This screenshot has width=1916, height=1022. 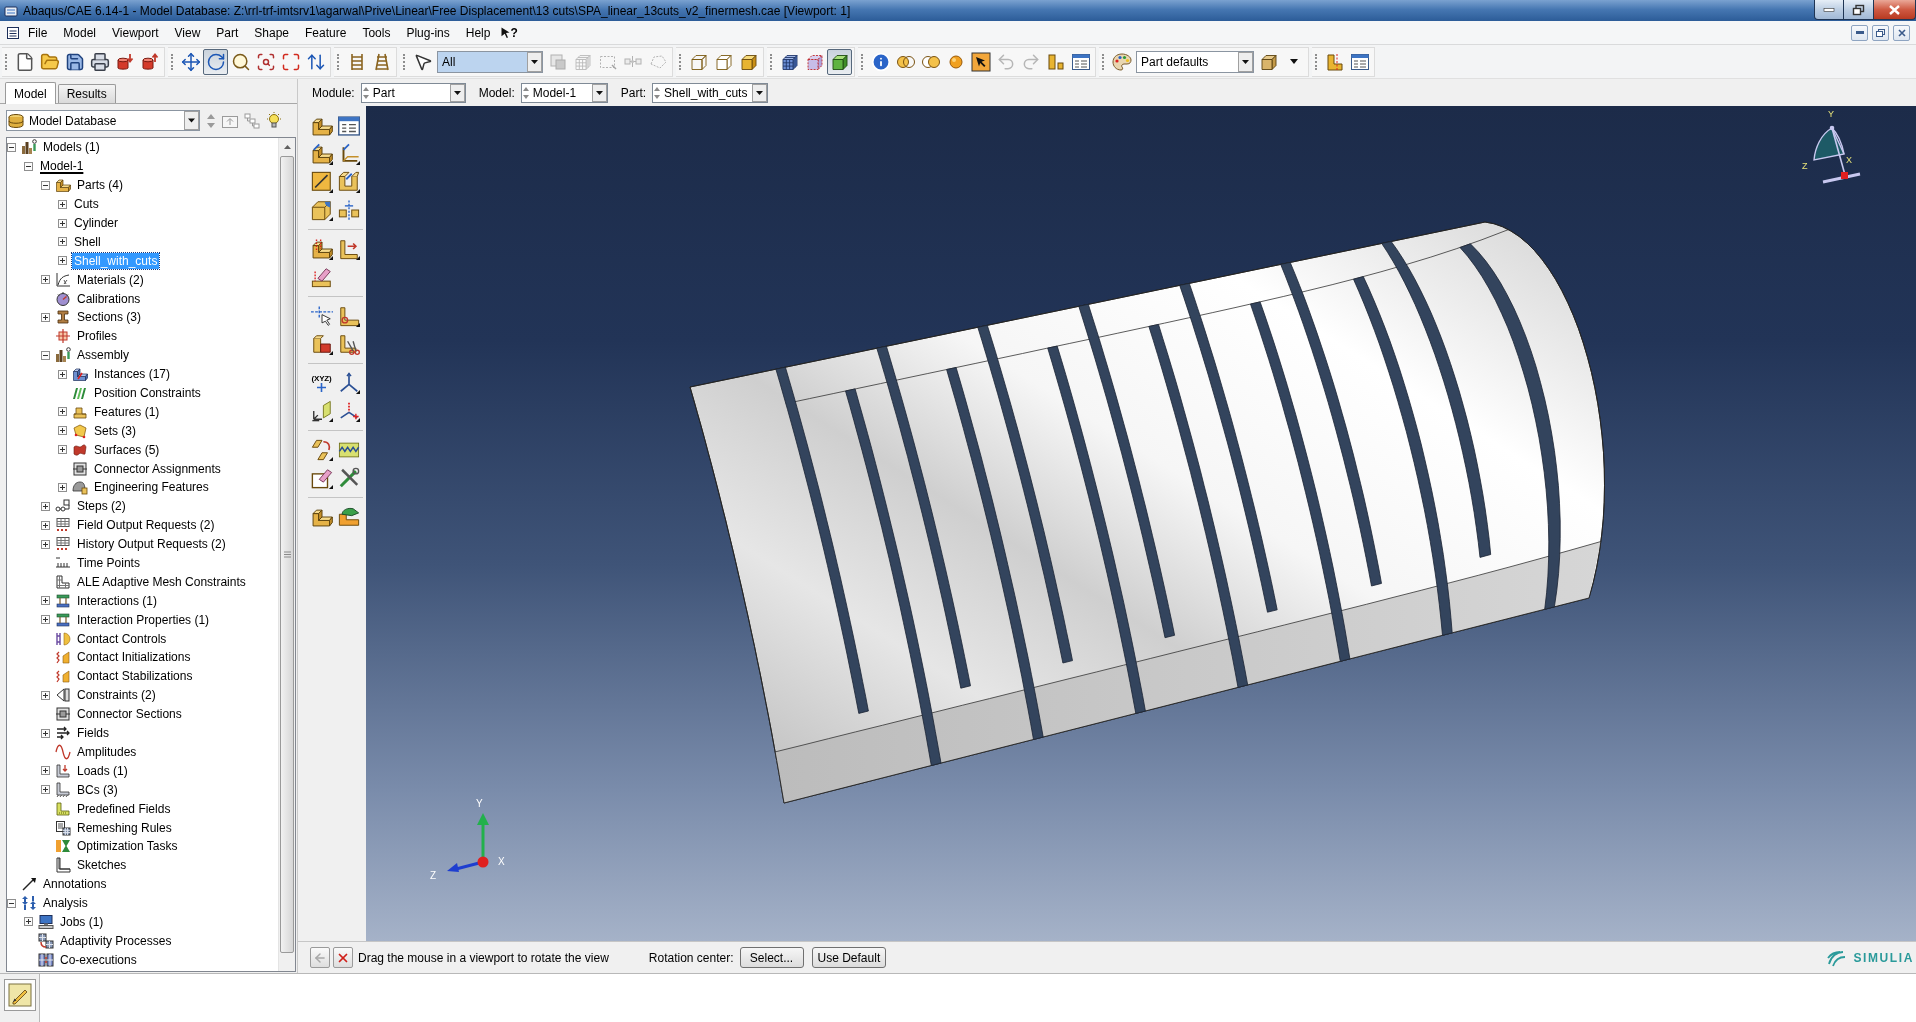 What do you see at coordinates (102, 770) in the screenshot?
I see `tree-item: Loads (1)` at bounding box center [102, 770].